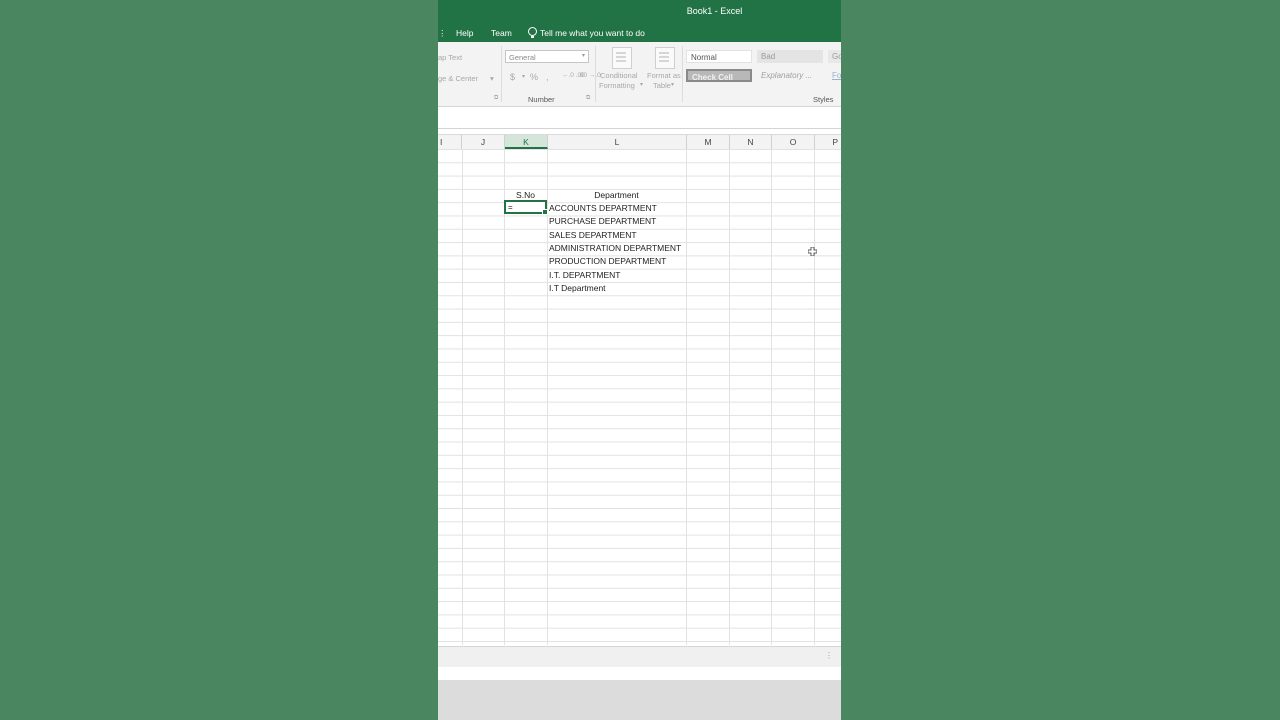  What do you see at coordinates (526, 142) in the screenshot?
I see `column-header-k: K` at bounding box center [526, 142].